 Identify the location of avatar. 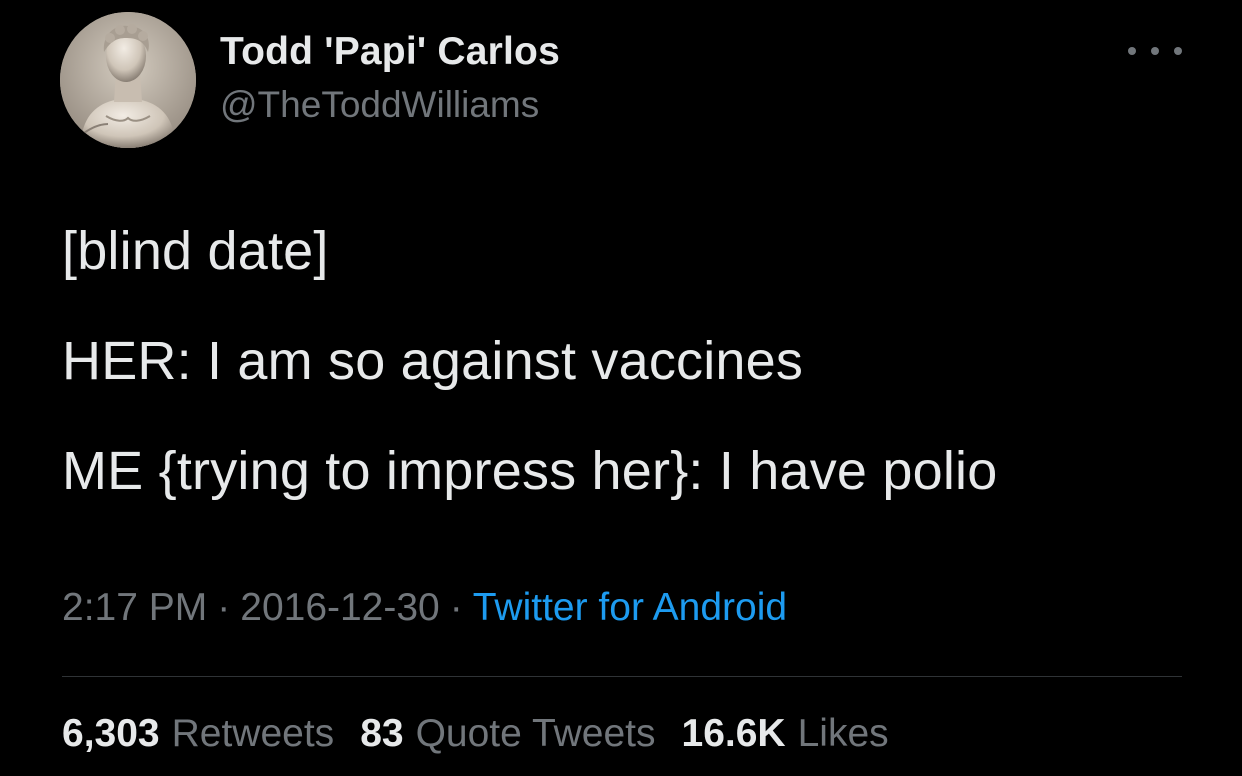
(128, 80).